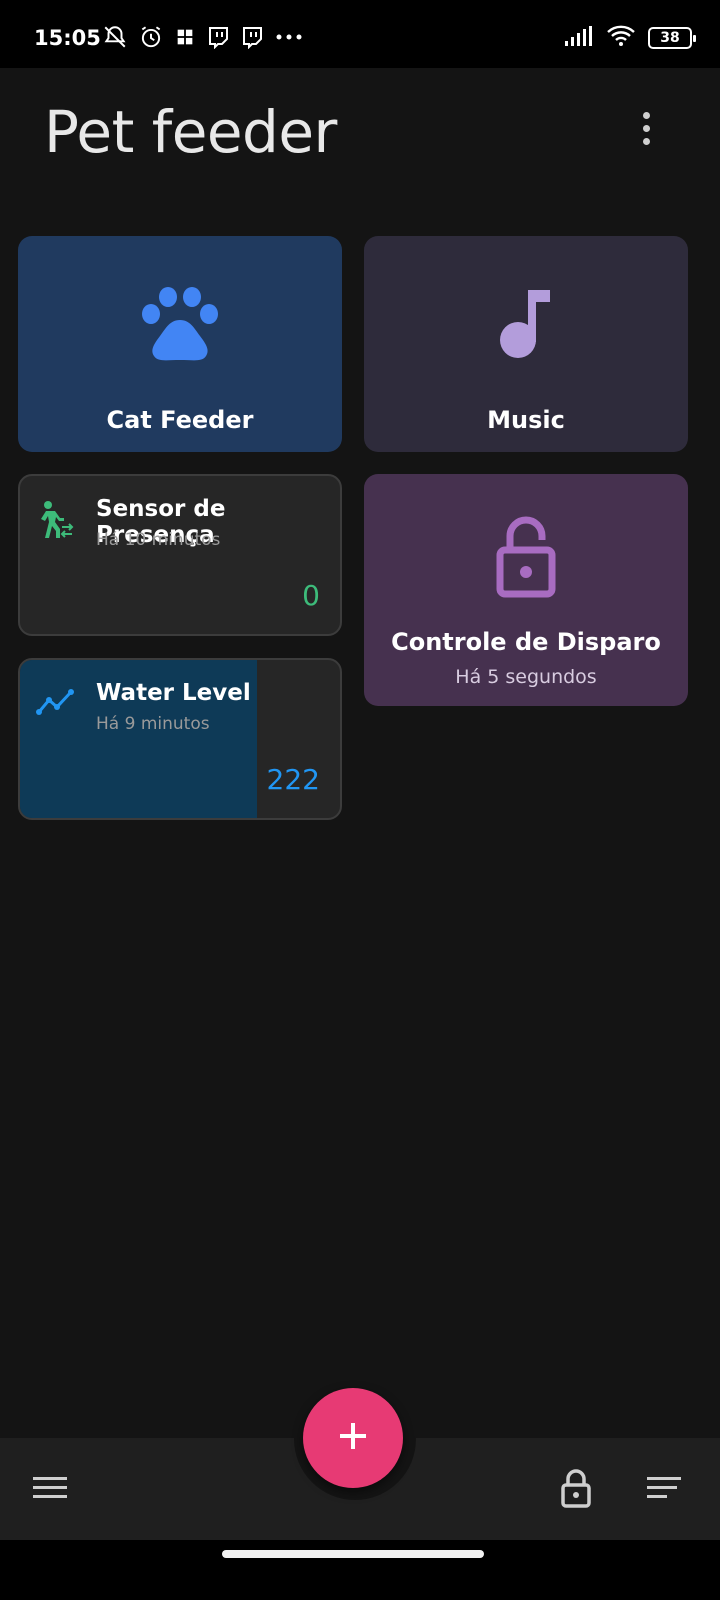 Image resolution: width=720 pixels, height=1600 pixels. What do you see at coordinates (526, 642) in the screenshot?
I see `disparo-label: Controle de Disparo` at bounding box center [526, 642].